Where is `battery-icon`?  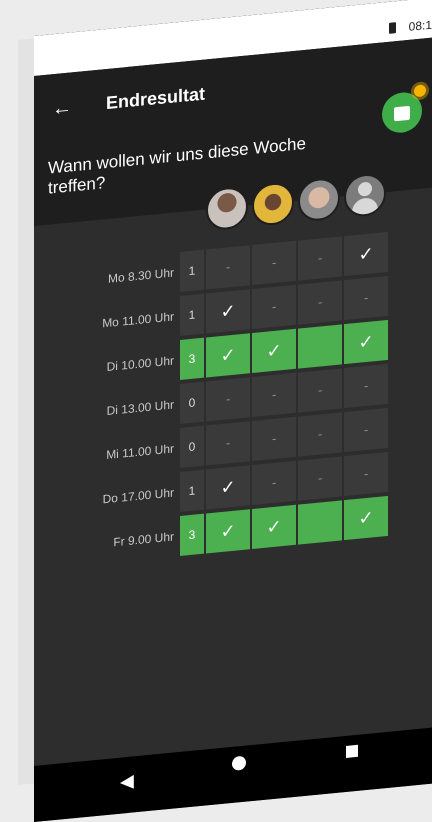
battery-icon is located at coordinates (392, 28).